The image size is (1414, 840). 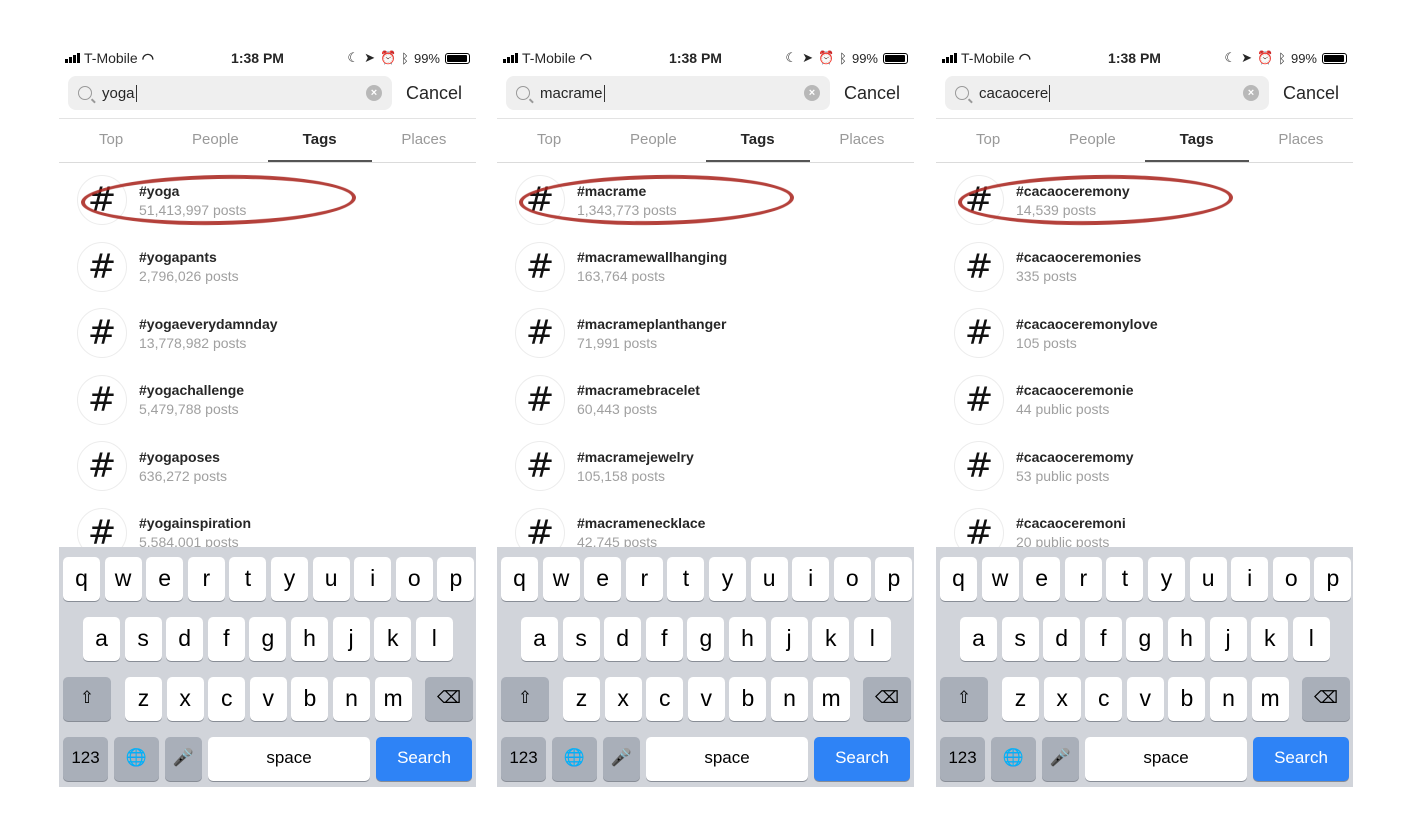 What do you see at coordinates (158, 267) in the screenshot?
I see `list-item: # #yogapants 2,796,026 posts` at bounding box center [158, 267].